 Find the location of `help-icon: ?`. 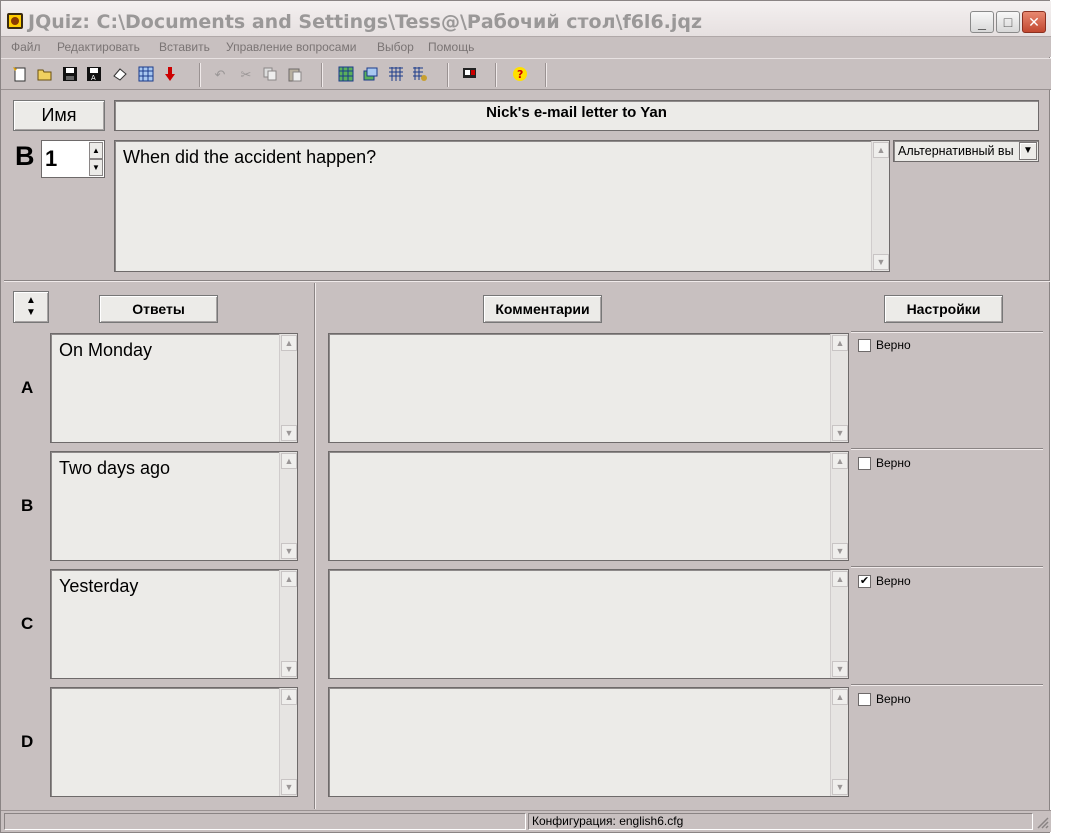

help-icon: ? is located at coordinates (520, 75).